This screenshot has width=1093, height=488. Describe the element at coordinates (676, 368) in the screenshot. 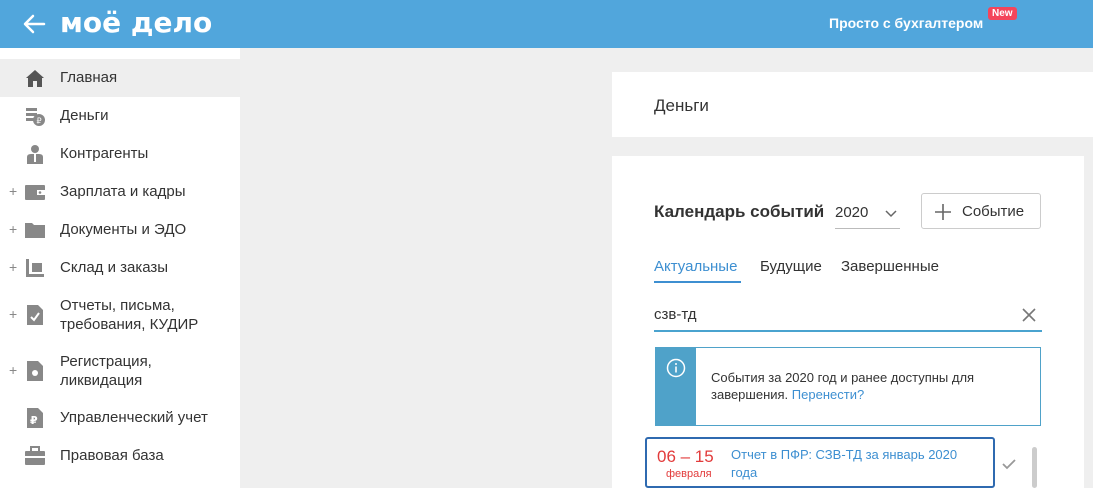

I see `info-icon` at that location.